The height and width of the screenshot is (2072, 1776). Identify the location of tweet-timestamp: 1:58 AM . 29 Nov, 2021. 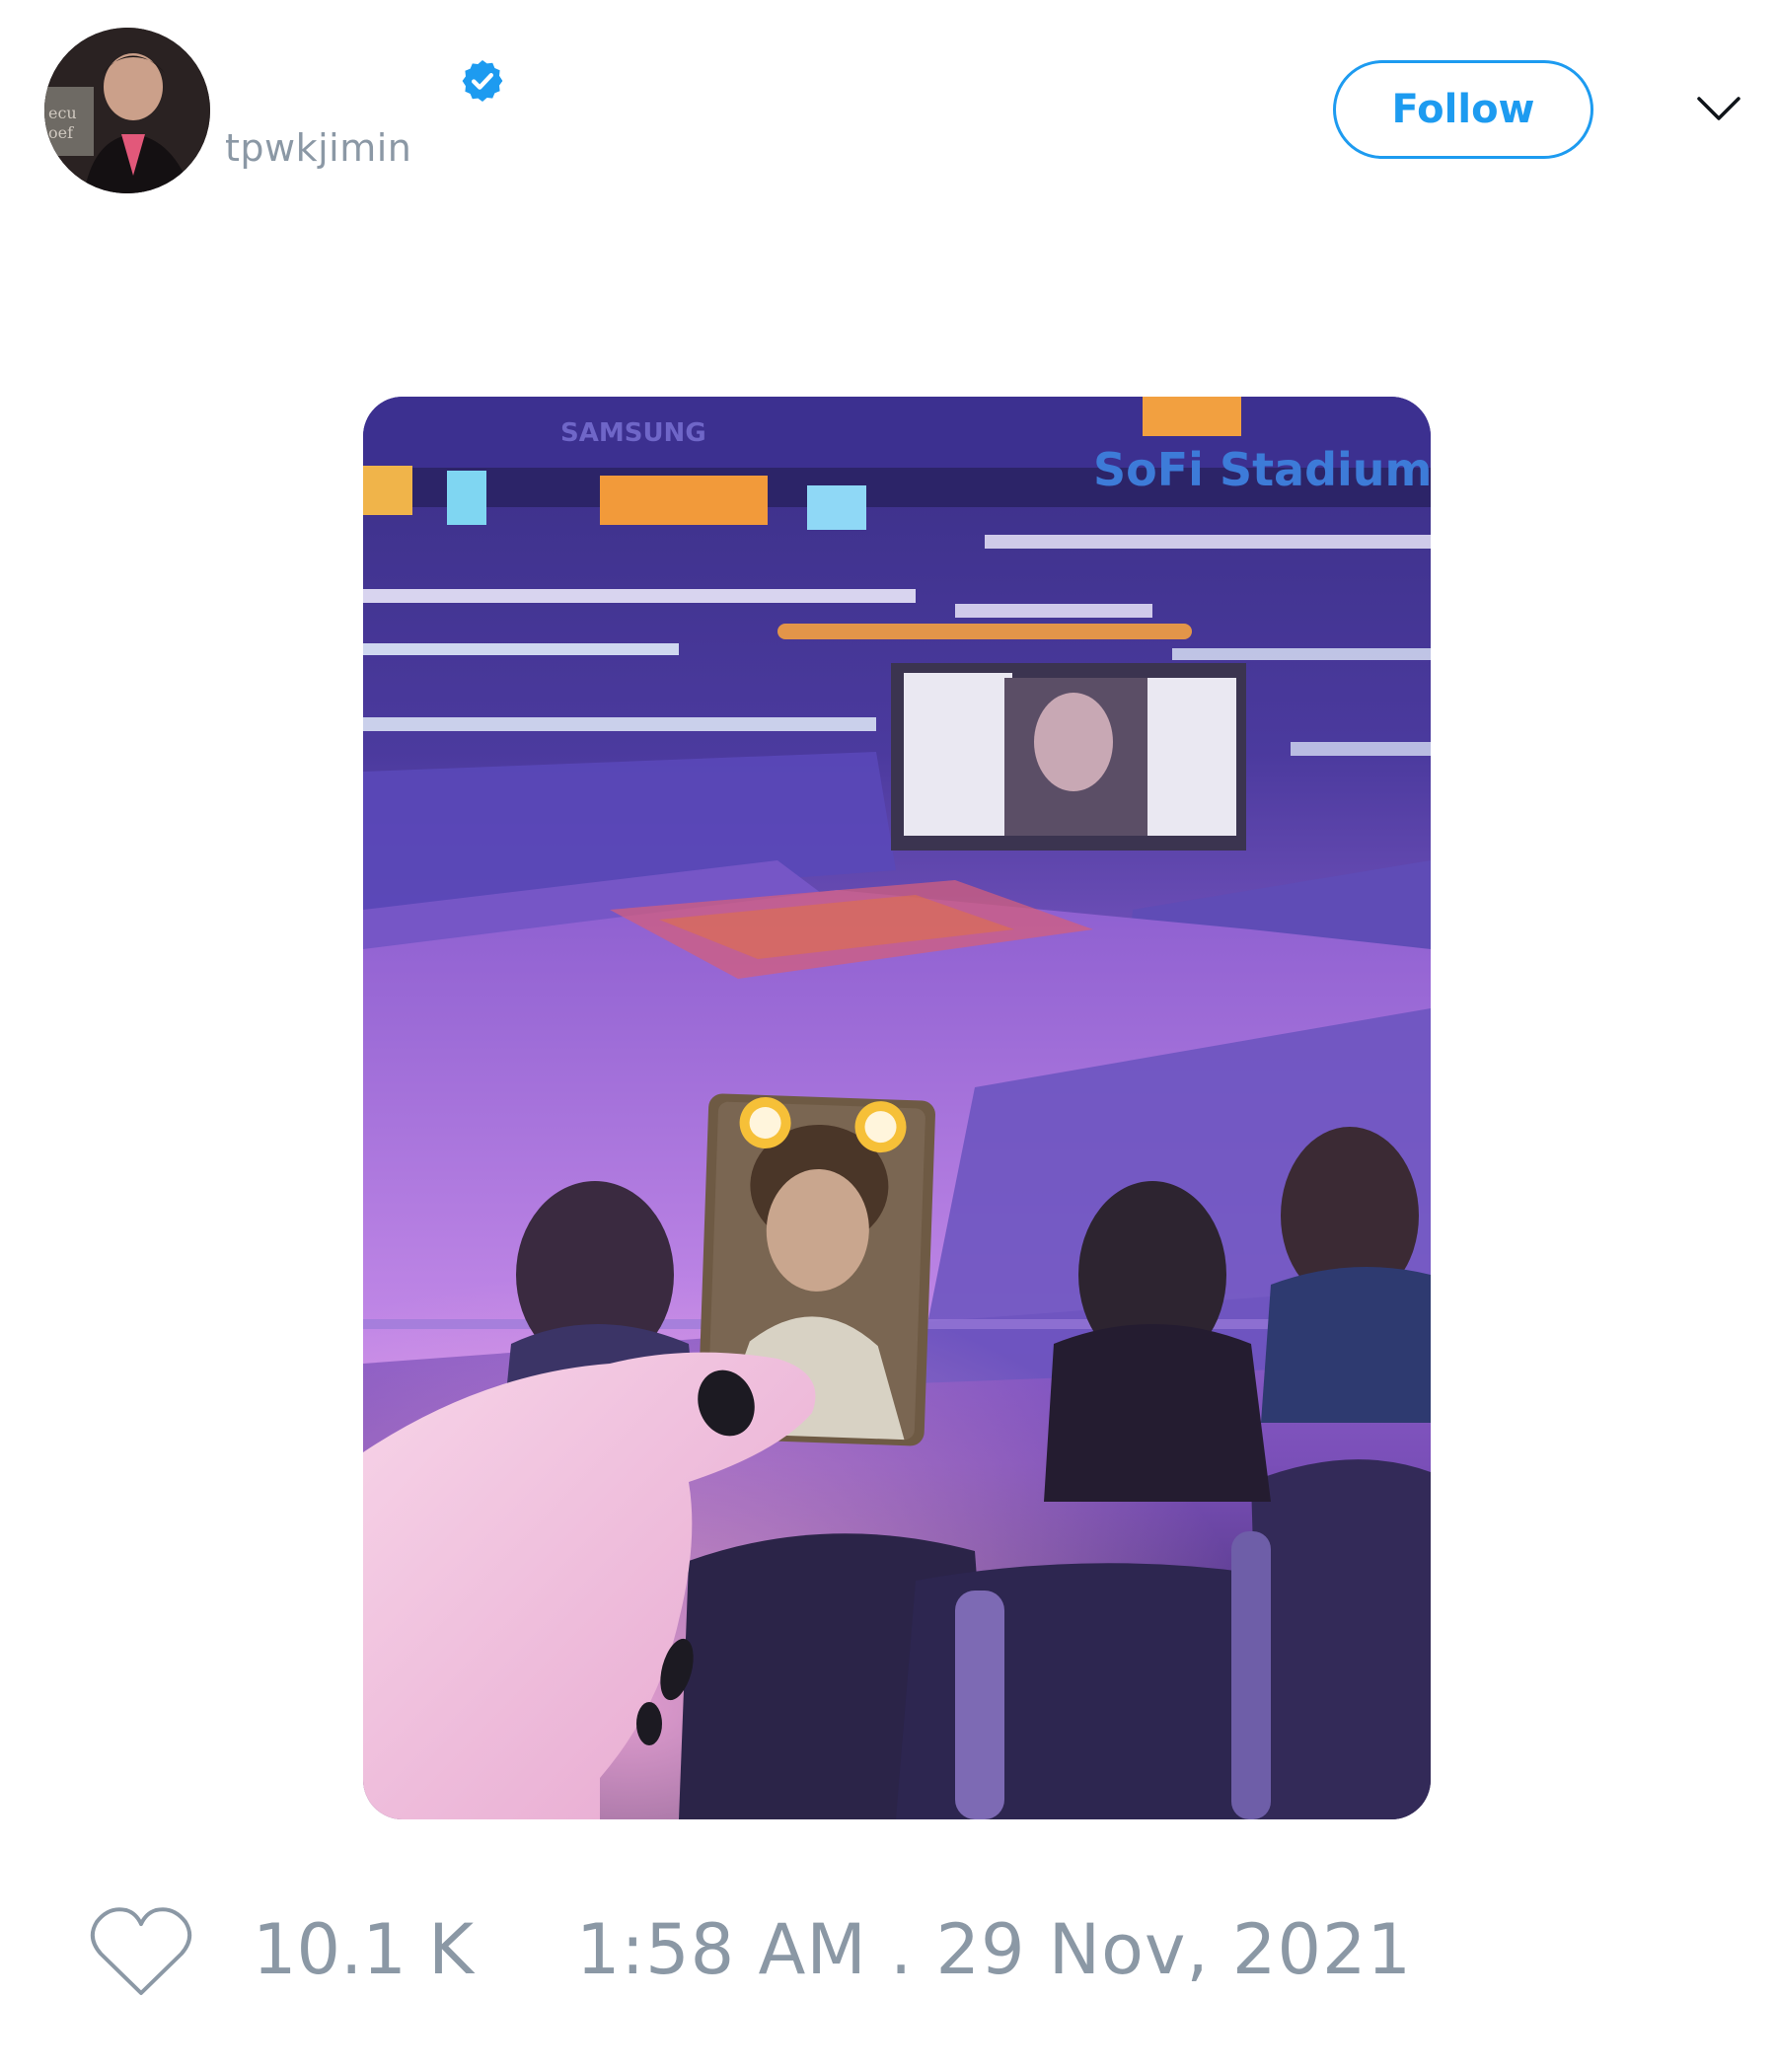
(994, 1950).